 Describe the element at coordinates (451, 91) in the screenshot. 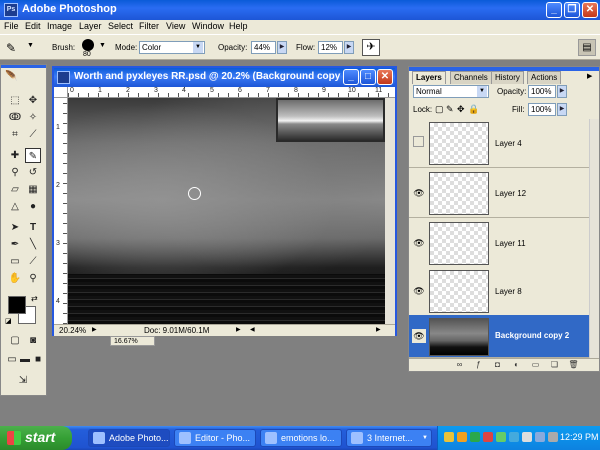

I see `blend-mode-select: Normal ▼` at that location.